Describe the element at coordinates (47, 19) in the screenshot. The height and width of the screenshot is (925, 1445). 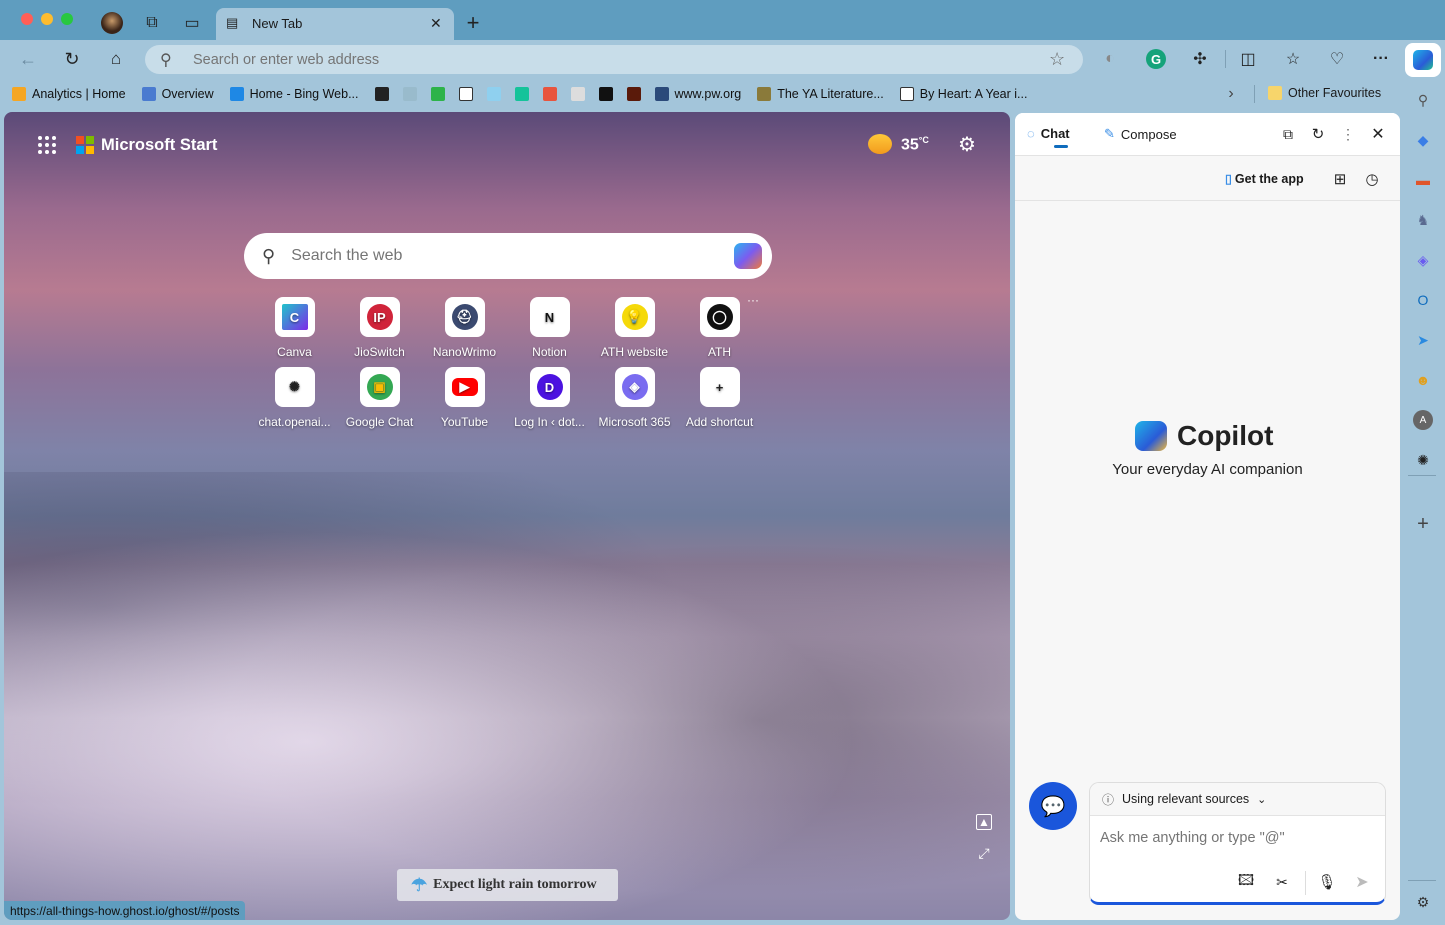
I see `minimize-window-button` at that location.